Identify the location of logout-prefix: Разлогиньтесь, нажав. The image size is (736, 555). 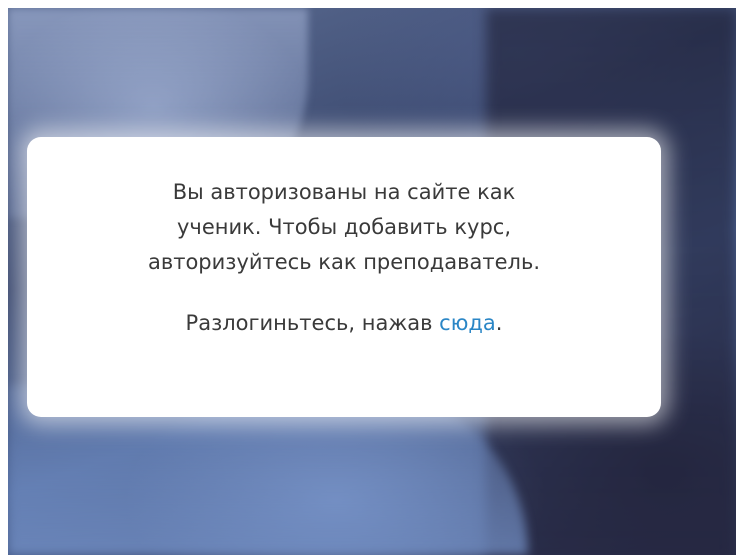
(312, 323).